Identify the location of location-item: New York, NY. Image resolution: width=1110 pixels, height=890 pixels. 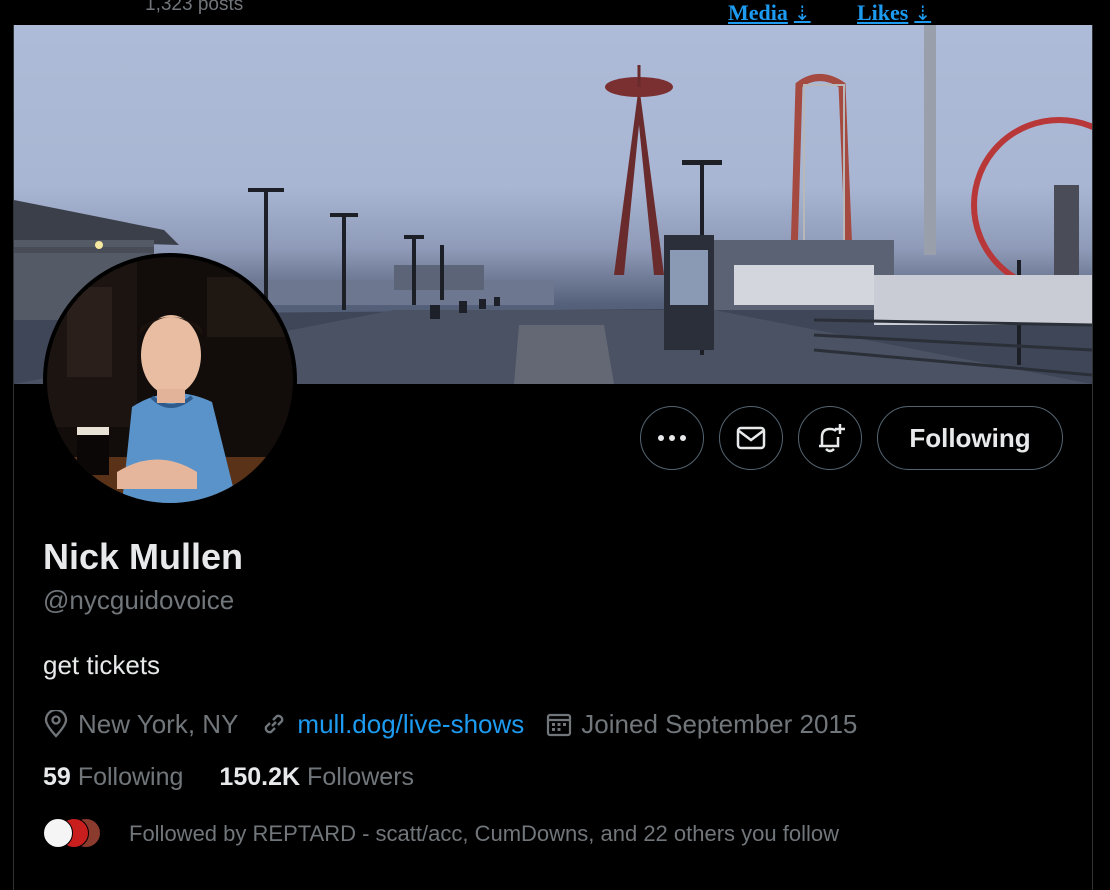
(140, 724).